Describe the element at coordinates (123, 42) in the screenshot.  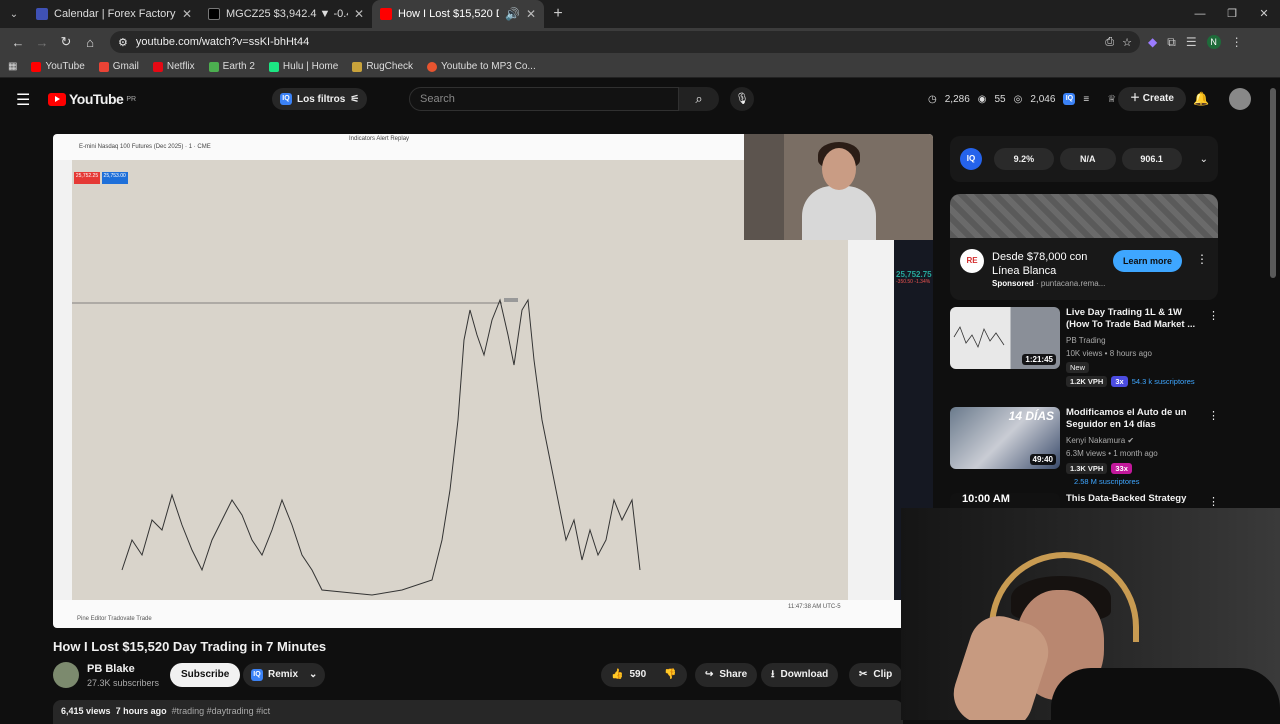
I see `site-info-icon: ⚙` at that location.